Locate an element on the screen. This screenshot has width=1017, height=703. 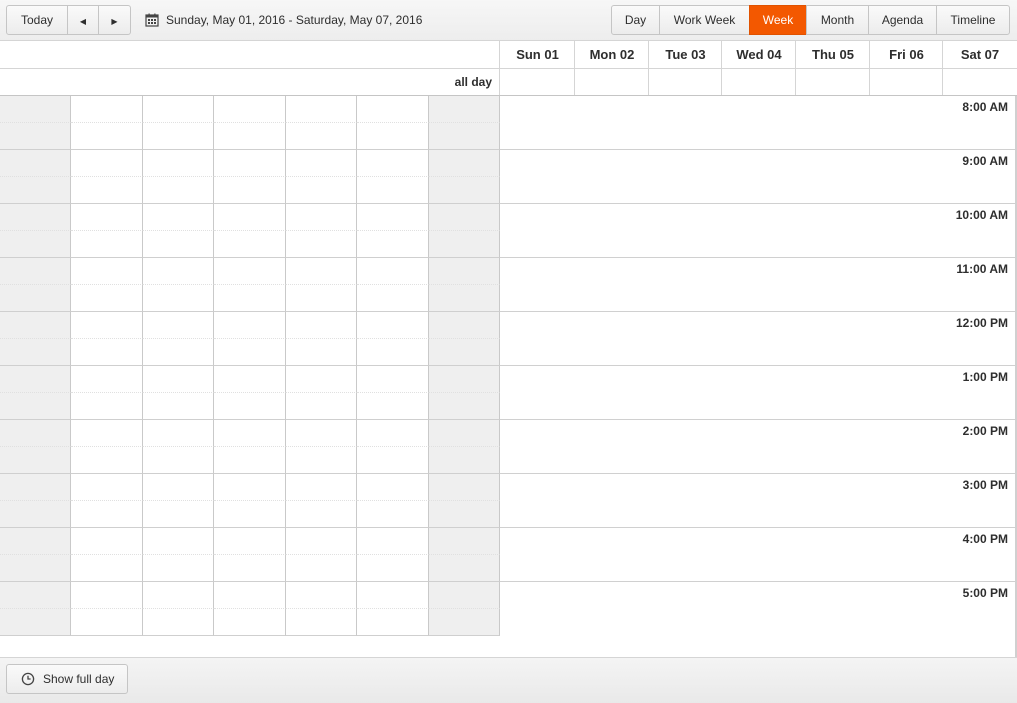
view-month-button: Month is located at coordinates (837, 20).